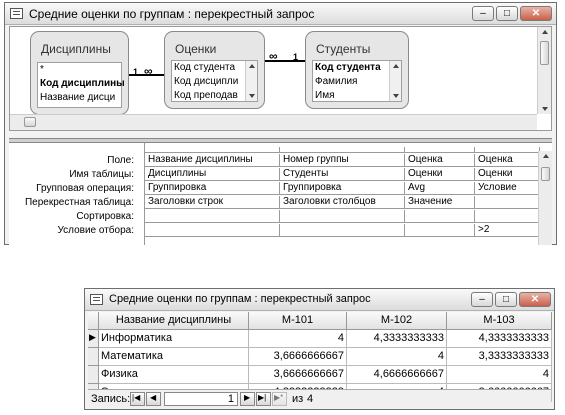 The height and width of the screenshot is (415, 565). Describe the element at coordinates (101, 174) in the screenshot. I see `grid-row-label: Имя таблицы:` at that location.